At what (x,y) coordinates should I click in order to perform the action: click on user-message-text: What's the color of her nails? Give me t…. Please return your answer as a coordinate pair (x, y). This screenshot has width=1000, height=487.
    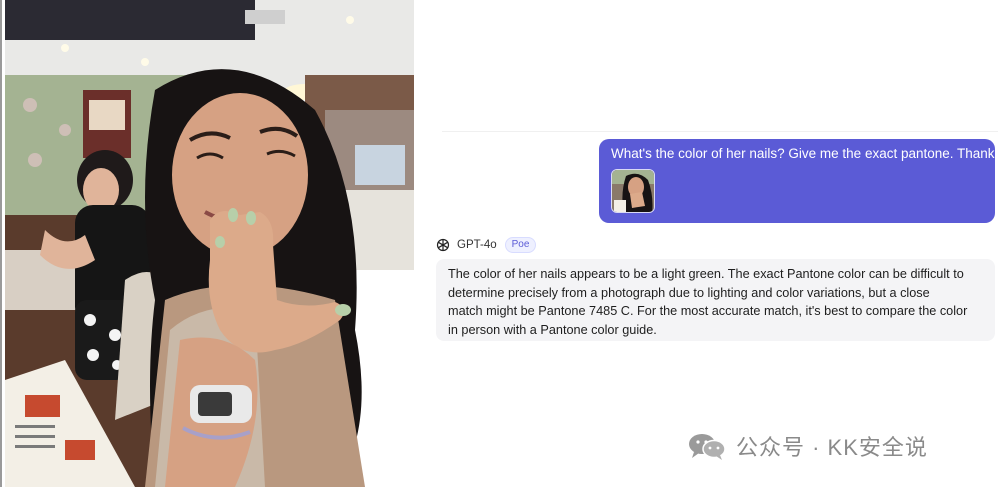
    Looking at the image, I should click on (805, 153).